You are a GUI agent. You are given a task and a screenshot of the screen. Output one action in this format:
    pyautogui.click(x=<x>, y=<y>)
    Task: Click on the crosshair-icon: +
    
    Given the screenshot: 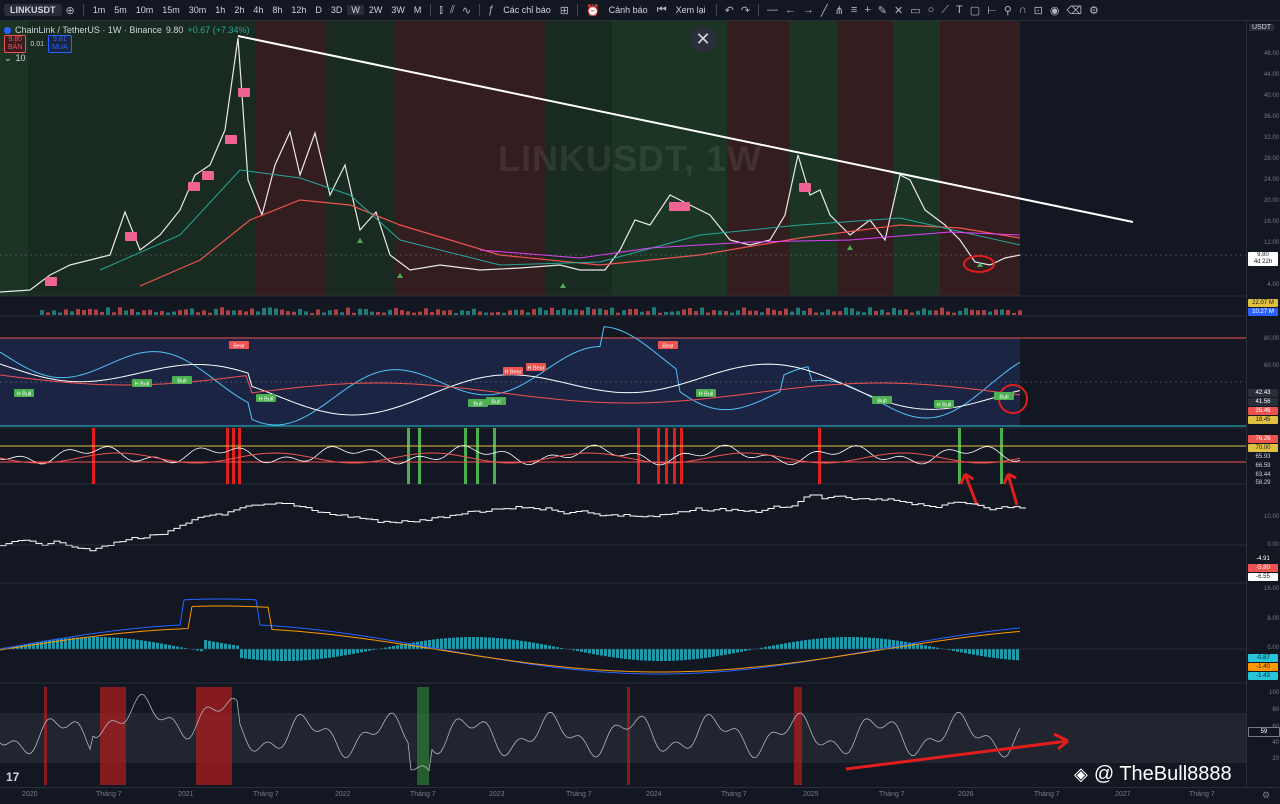 What is the action you would take?
    pyautogui.click(x=867, y=10)
    